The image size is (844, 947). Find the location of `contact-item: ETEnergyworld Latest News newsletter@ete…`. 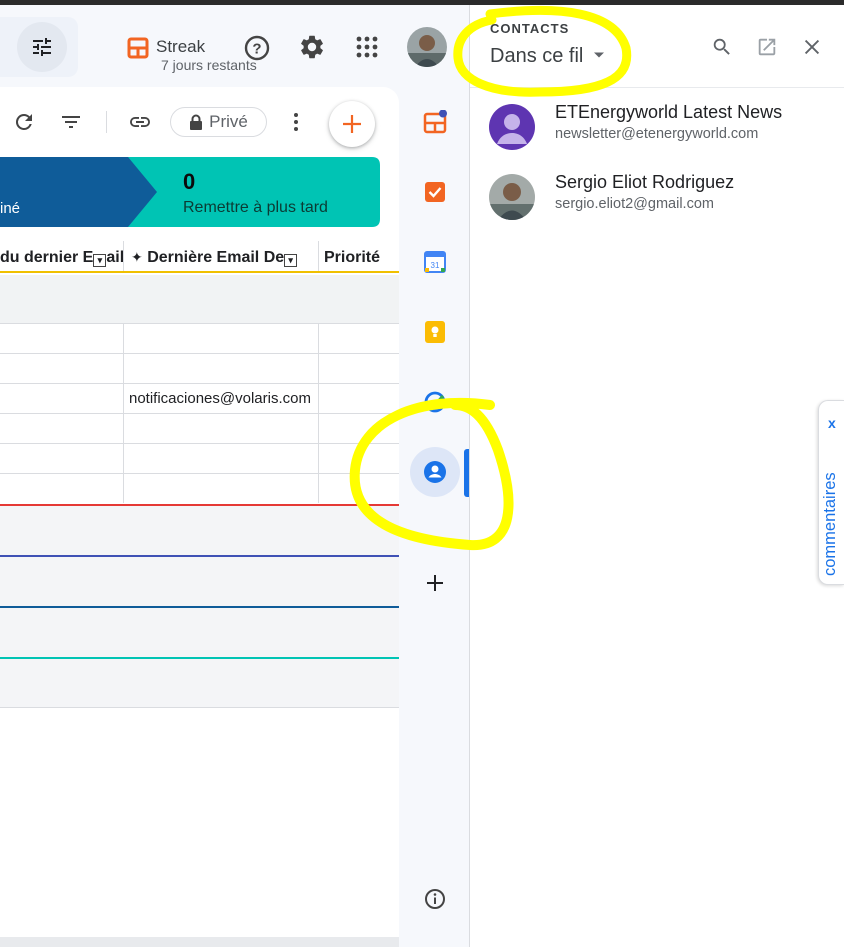

contact-item: ETEnergyworld Latest News newsletter@ete… is located at coordinates (657, 128).